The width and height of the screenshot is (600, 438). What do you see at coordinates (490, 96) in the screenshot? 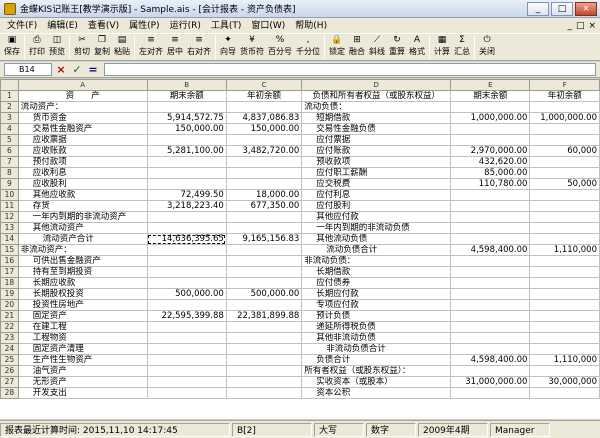
I see `liability-ending-balance-cell: 期末余额` at bounding box center [490, 96].